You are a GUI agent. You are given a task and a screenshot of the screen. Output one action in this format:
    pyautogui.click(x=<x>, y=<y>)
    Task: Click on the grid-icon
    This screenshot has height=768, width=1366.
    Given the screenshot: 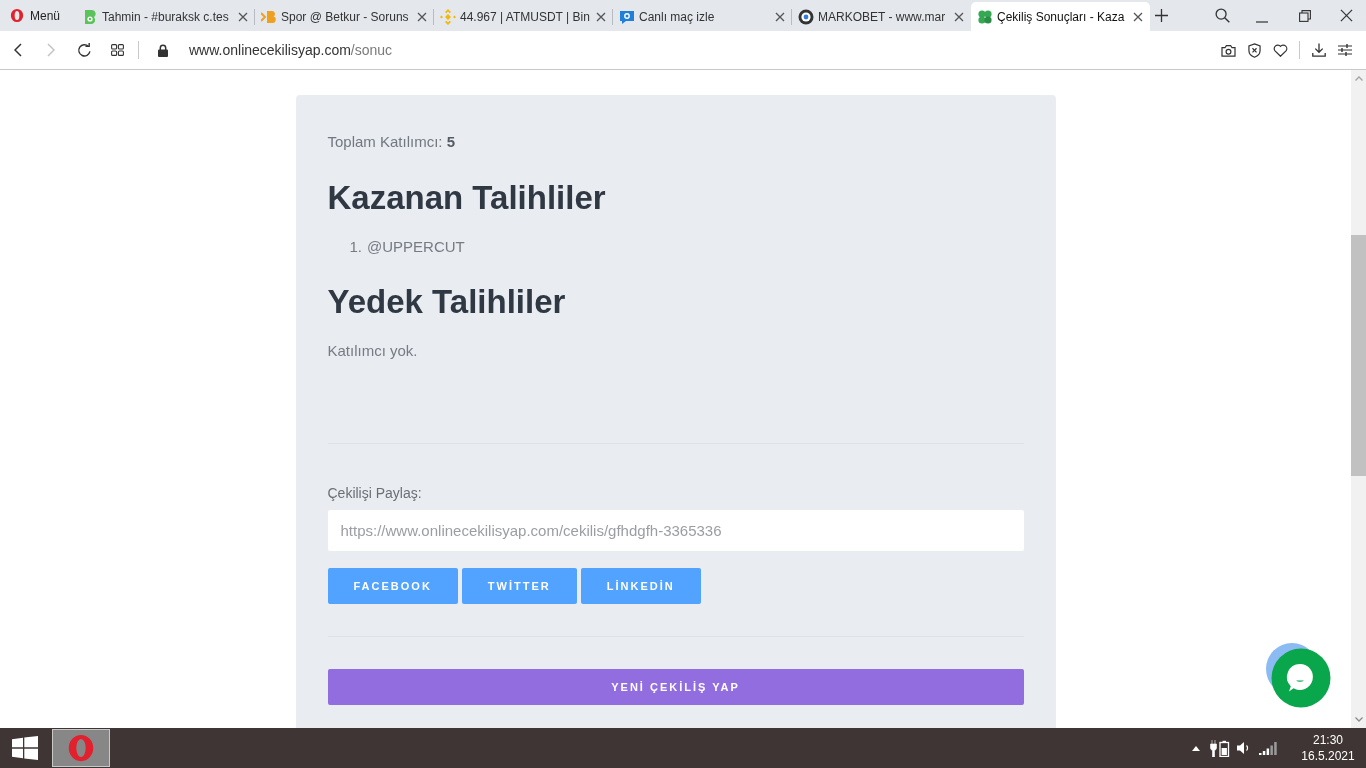 What is the action you would take?
    pyautogui.click(x=117, y=50)
    